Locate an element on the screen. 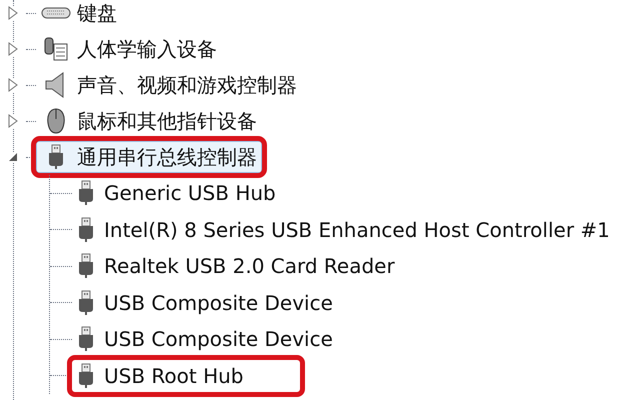 The image size is (641, 400). tree-item: Intel(R) 8 Series USB Enhanced Host Controller #1 is located at coordinates (343, 230).